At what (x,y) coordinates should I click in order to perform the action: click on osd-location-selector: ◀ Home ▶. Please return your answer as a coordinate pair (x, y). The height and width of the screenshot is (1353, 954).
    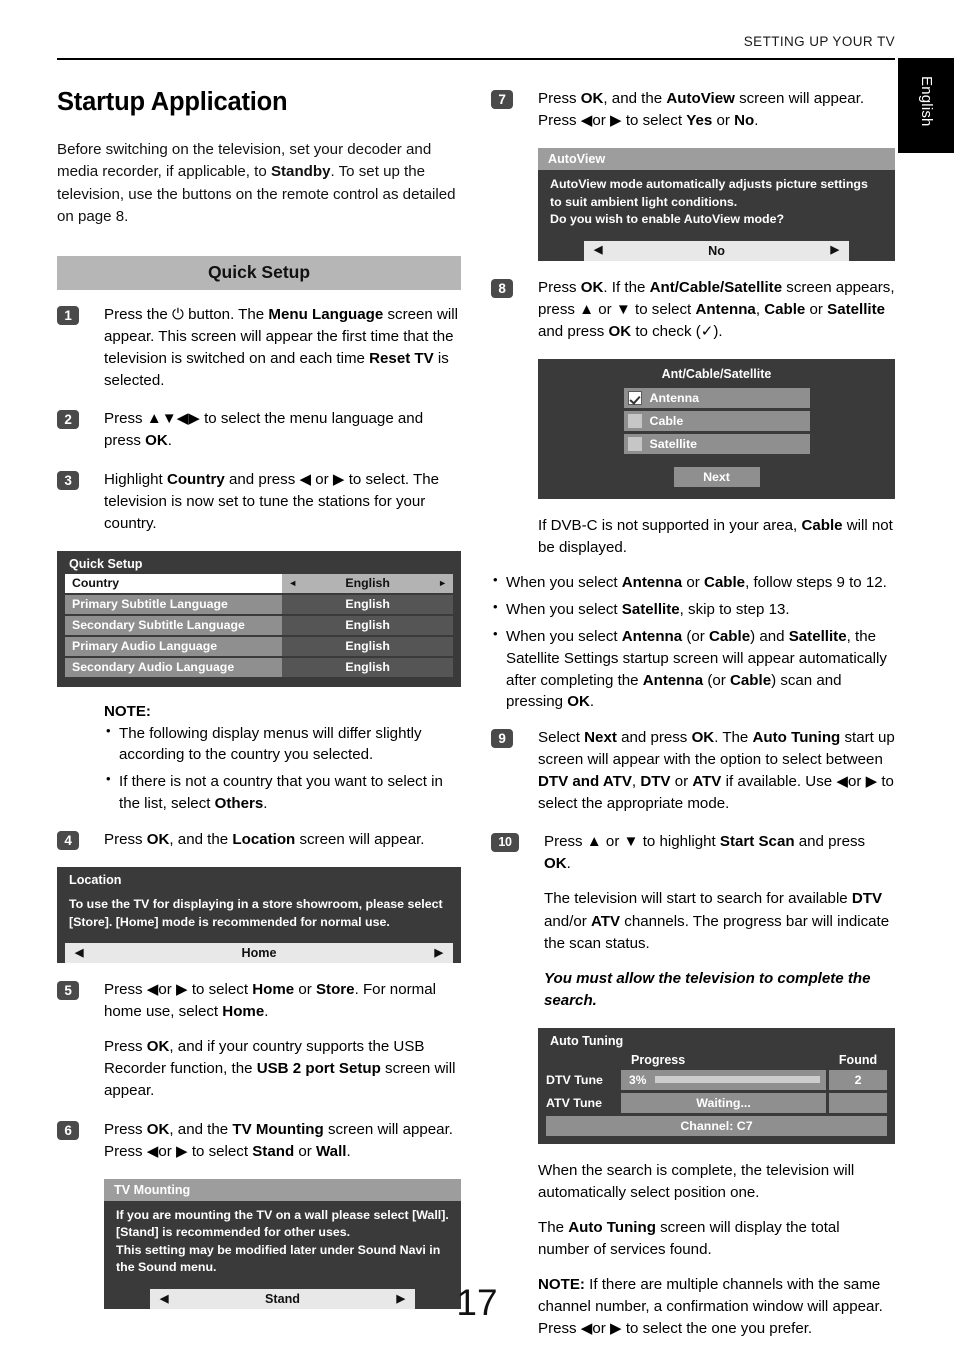
    Looking at the image, I should click on (259, 953).